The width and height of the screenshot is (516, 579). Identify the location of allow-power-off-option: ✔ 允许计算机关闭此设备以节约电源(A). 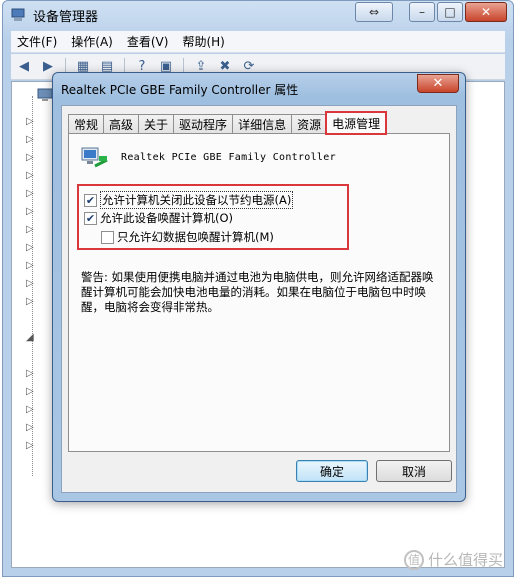
(189, 200).